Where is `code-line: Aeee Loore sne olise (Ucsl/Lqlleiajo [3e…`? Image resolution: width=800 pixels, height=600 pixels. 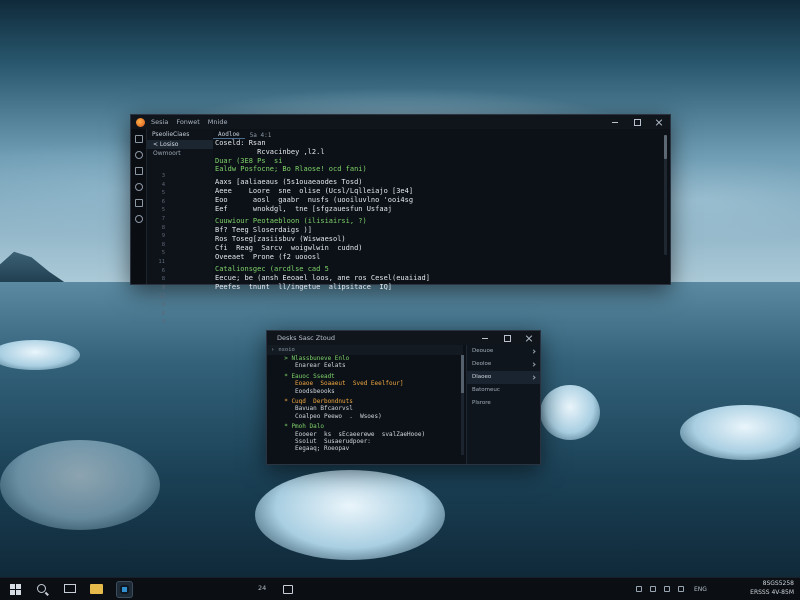 code-line: Aeee Loore sne olise (Ucsl/Lqlleiajo [3e… is located at coordinates (314, 190).